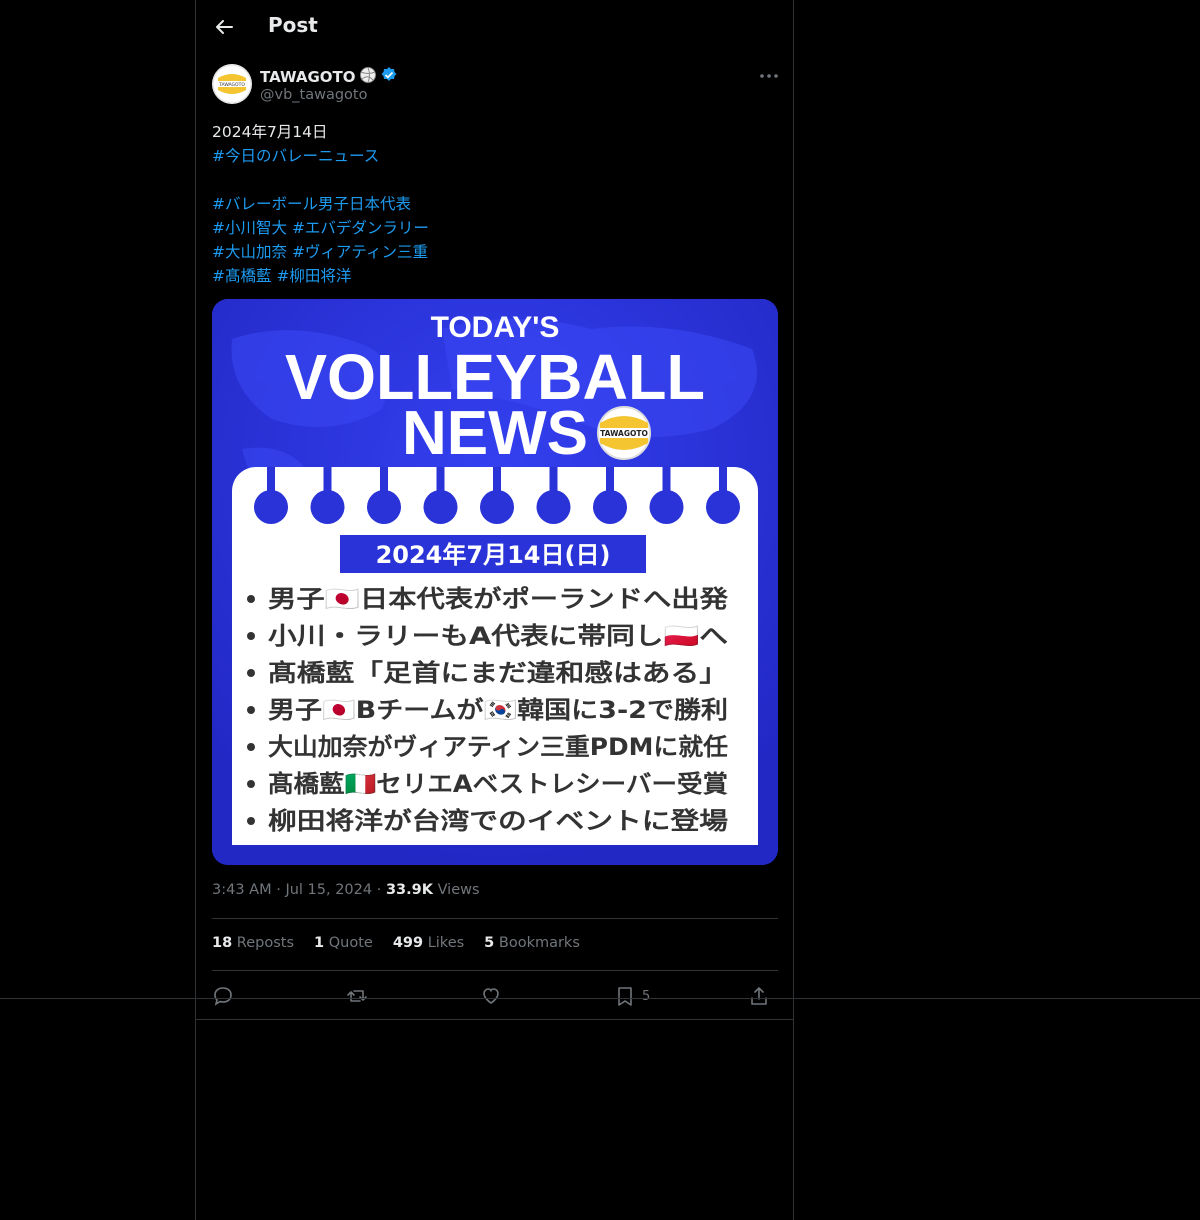 This screenshot has width=1200, height=1220. I want to click on stat-reposts: 18 Reposts, so click(253, 943).